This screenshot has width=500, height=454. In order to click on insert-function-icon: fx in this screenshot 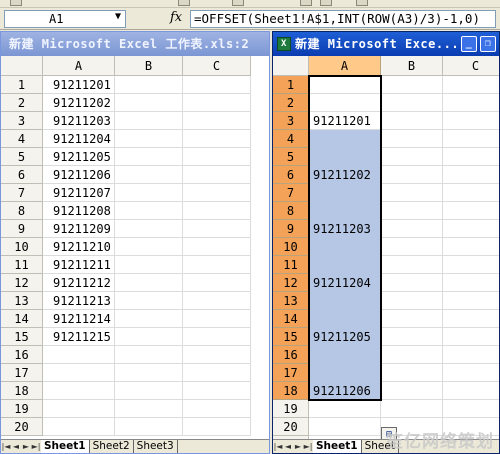, I will do `click(176, 17)`.